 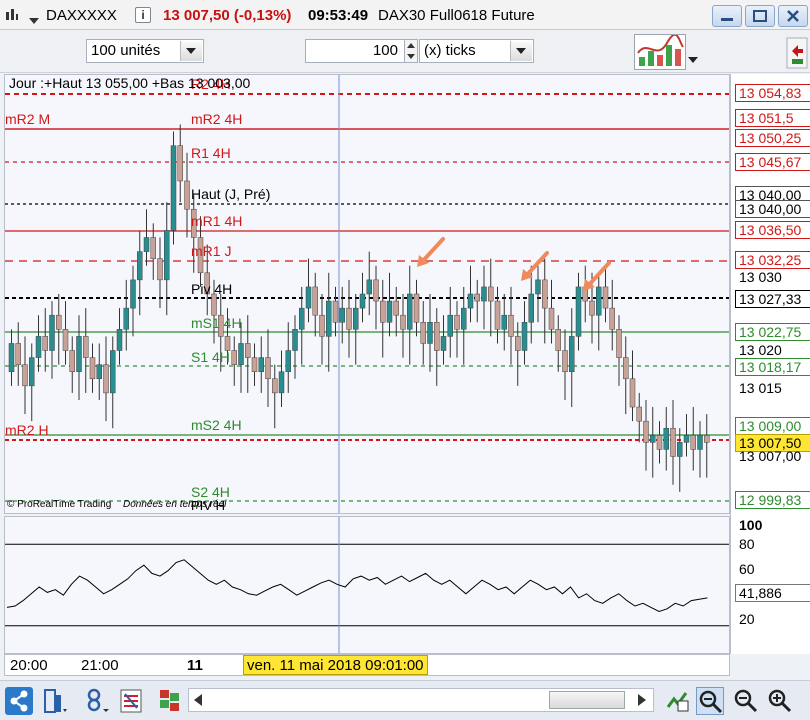 What do you see at coordinates (357, 586) in the screenshot?
I see `oscillator-line` at bounding box center [357, 586].